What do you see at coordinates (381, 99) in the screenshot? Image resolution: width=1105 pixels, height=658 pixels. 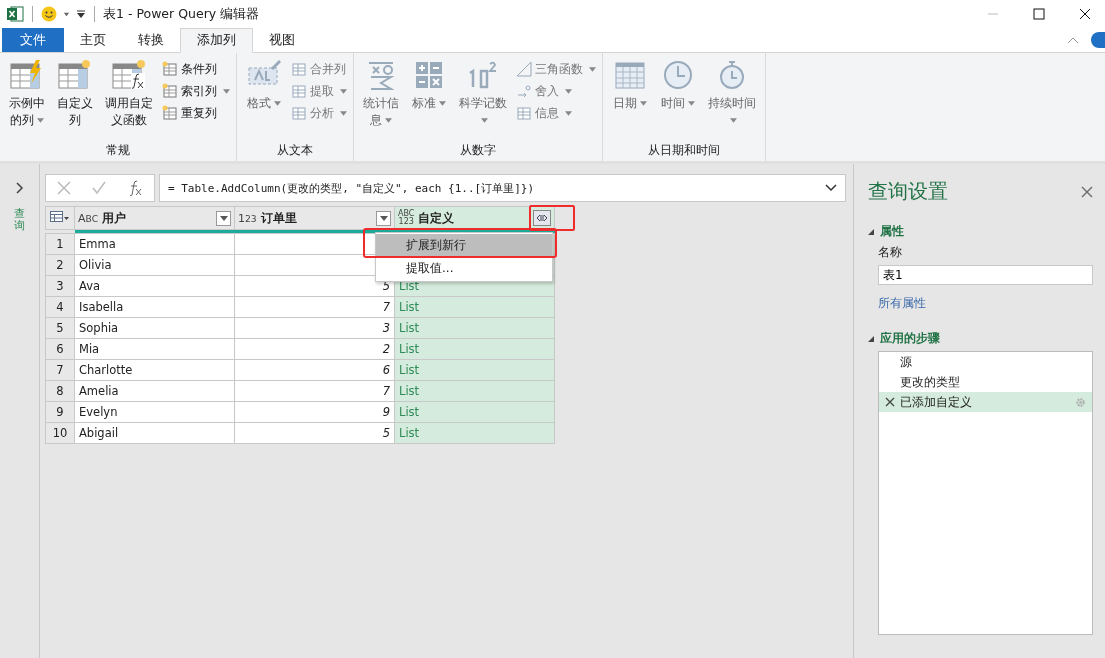 I see `ribbon-button: 统计信息` at bounding box center [381, 99].